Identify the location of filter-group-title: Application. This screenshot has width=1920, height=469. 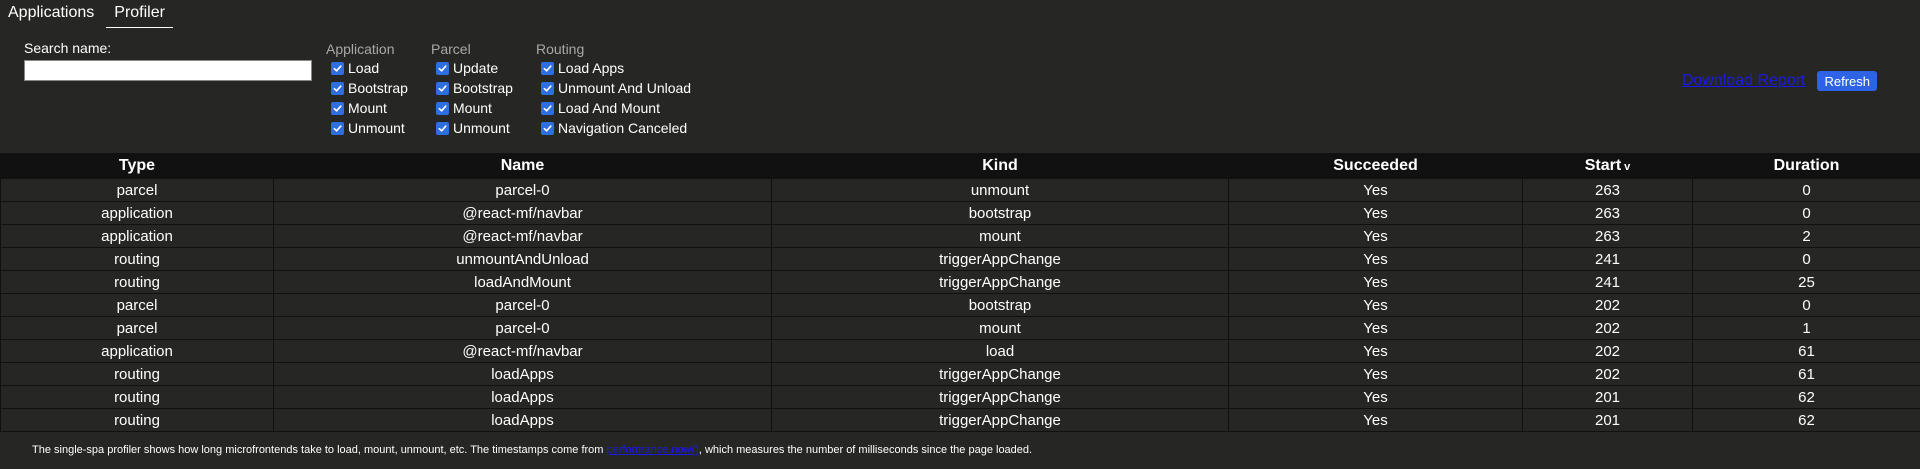
(360, 49).